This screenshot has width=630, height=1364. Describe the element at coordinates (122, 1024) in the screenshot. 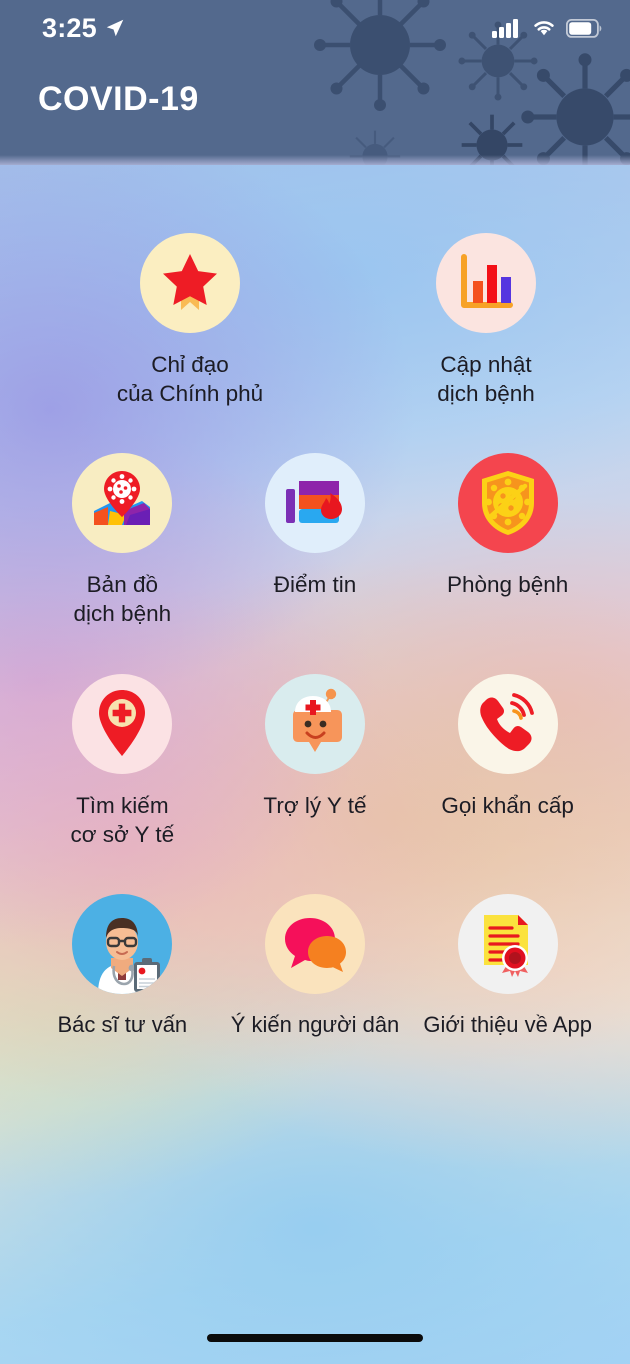

I see `tile-label: Bác sĩ tư vấn` at that location.